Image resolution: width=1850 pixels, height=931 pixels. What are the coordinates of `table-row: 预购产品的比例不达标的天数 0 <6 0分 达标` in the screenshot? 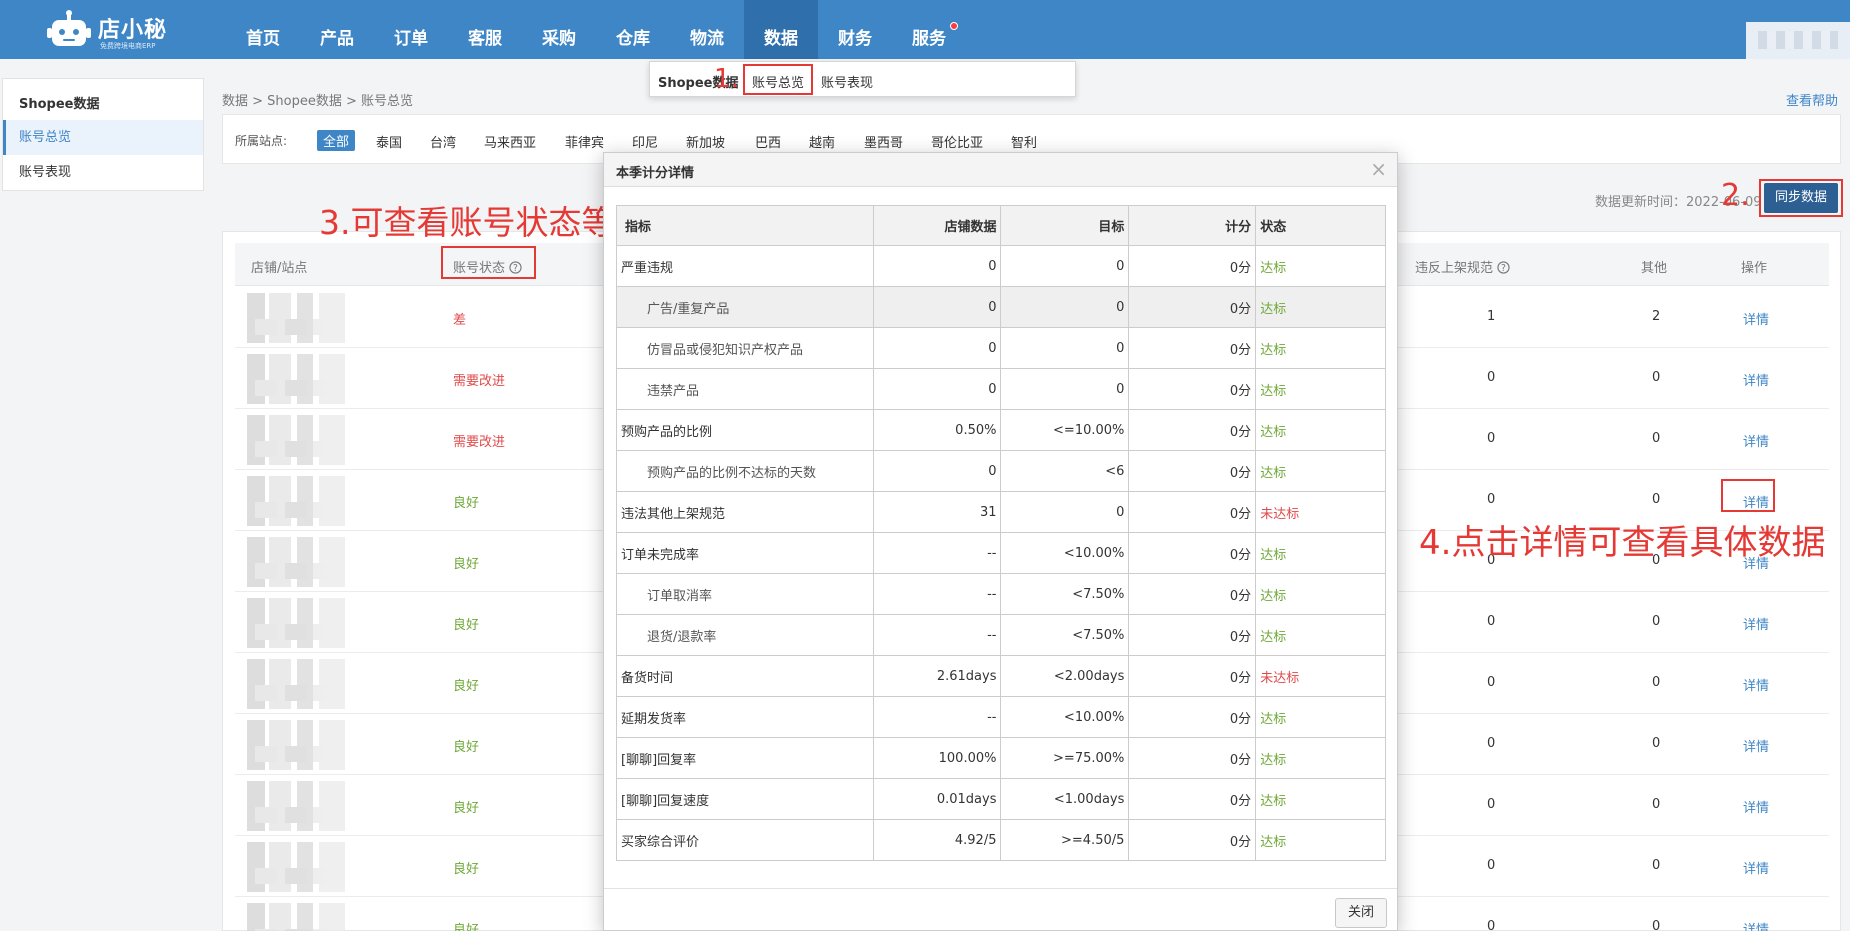 It's located at (1001, 471).